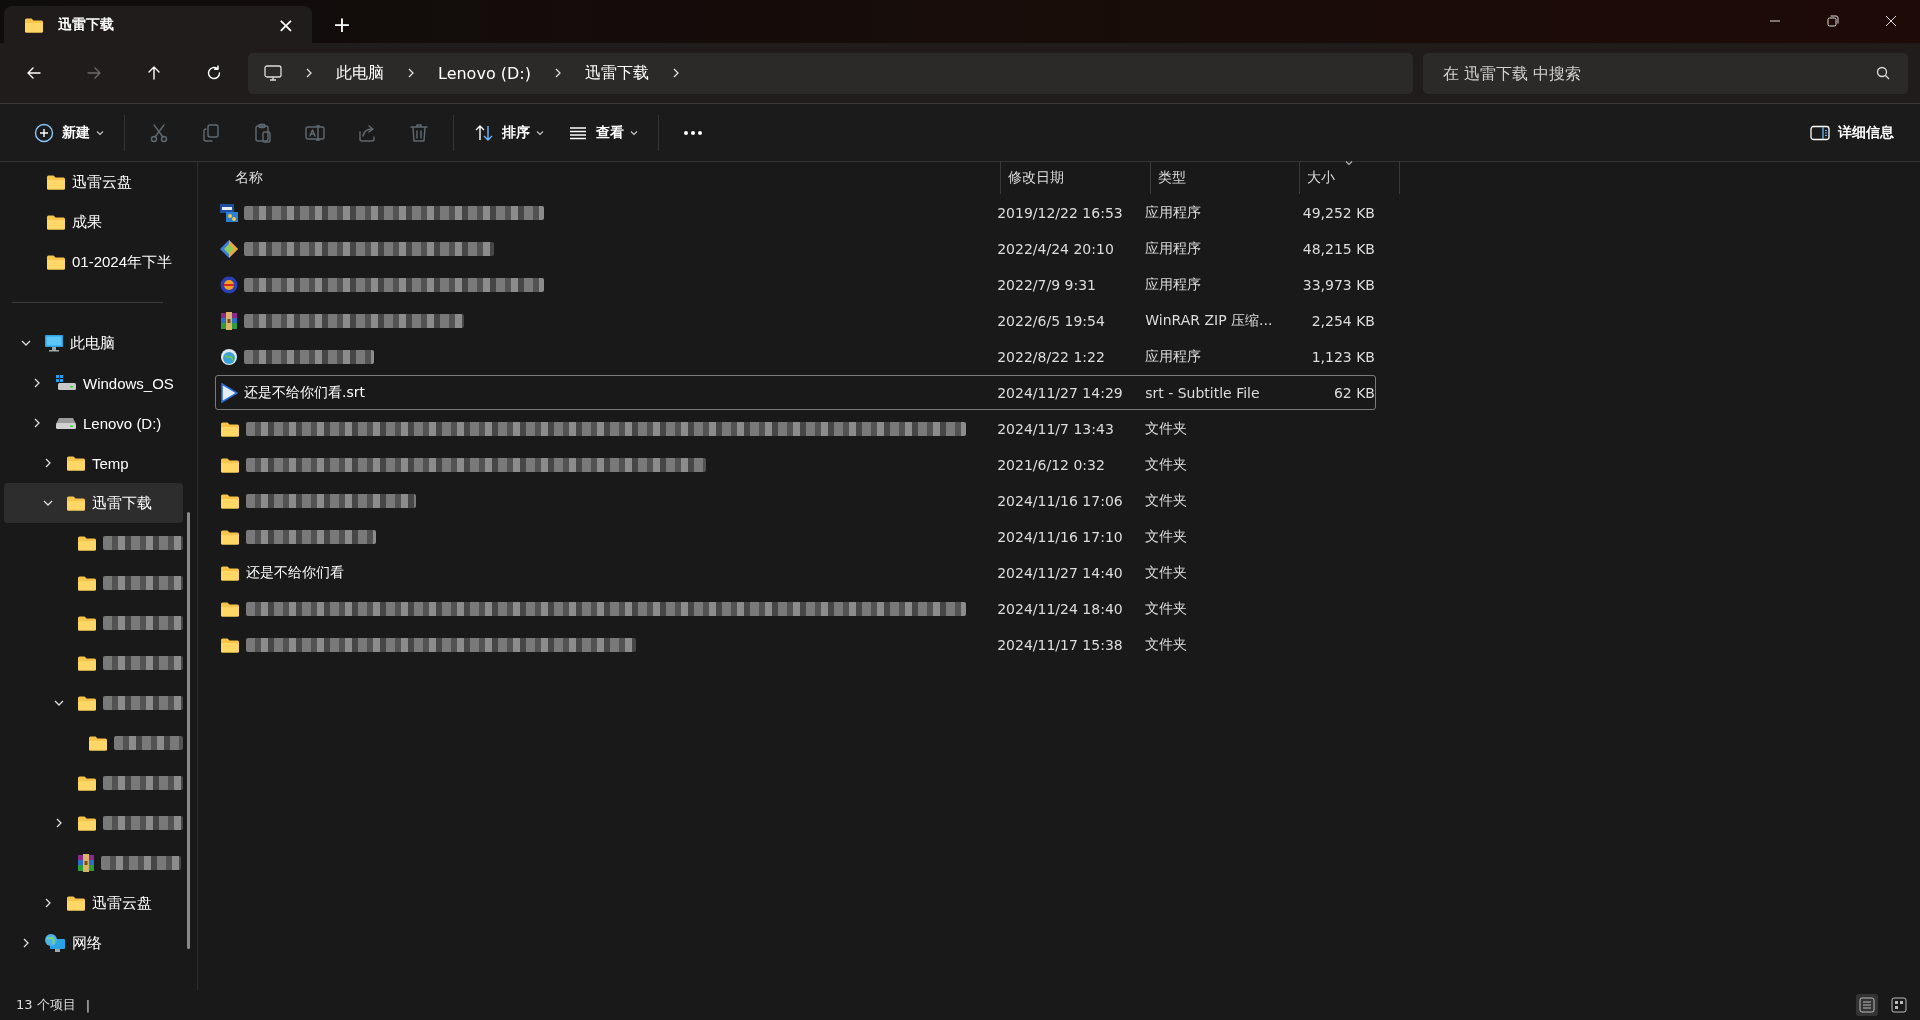 The height and width of the screenshot is (1020, 1920). I want to click on tree-item: Lenovo (D:), so click(93, 423).